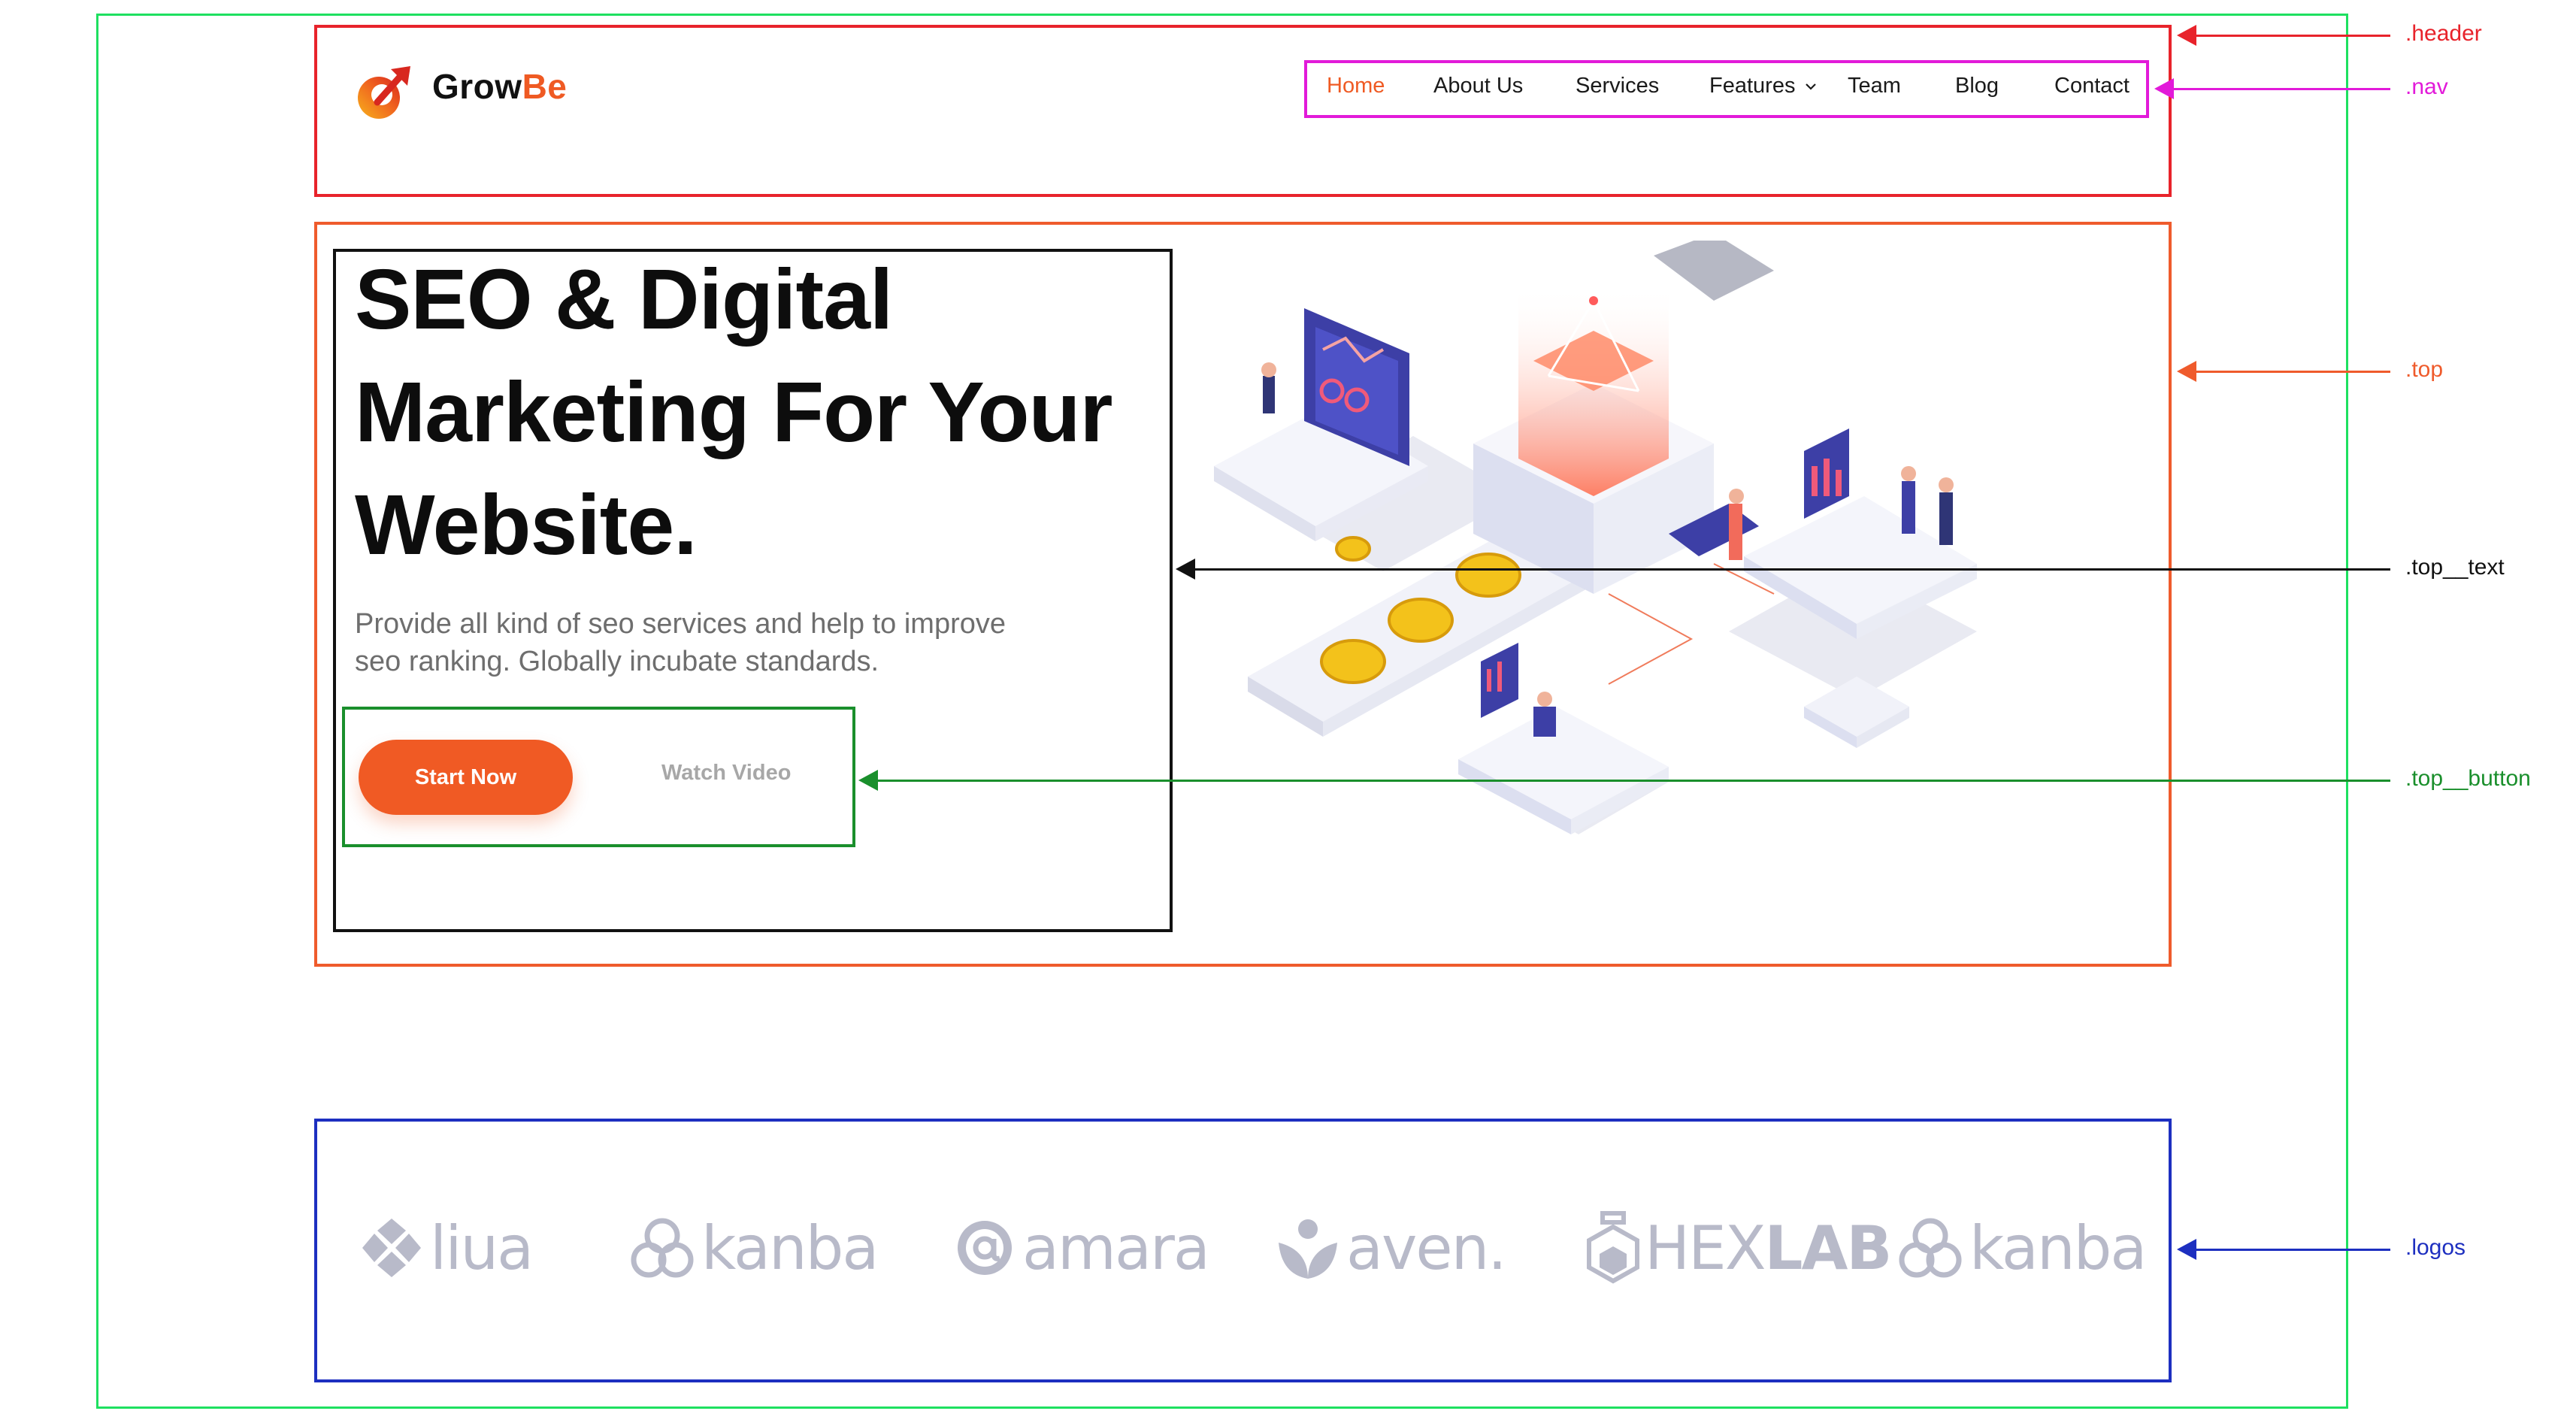  What do you see at coordinates (2288, 372) in the screenshot?
I see `top-arrow-line` at bounding box center [2288, 372].